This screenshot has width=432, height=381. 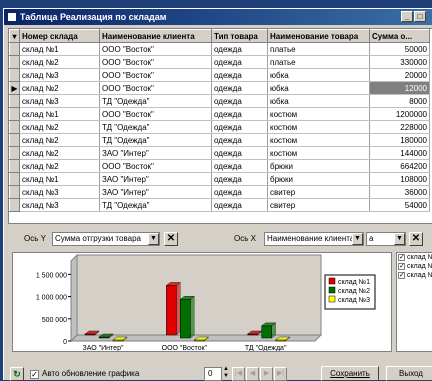 I want to click on maximize-button: □, so click(x=420, y=16).